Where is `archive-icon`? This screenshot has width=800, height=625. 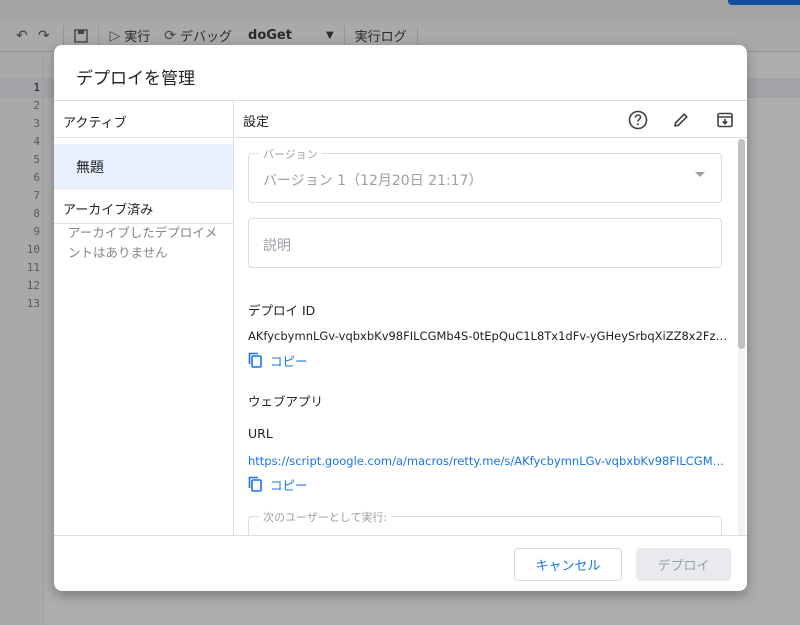
archive-icon is located at coordinates (725, 120).